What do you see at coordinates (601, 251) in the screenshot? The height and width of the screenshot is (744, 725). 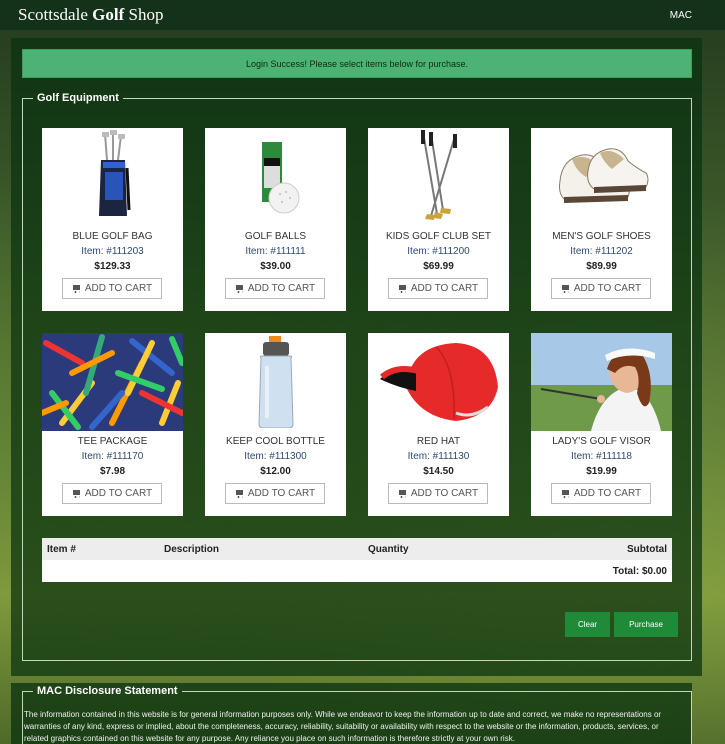 I see `product-item-number: Item: #111202` at bounding box center [601, 251].